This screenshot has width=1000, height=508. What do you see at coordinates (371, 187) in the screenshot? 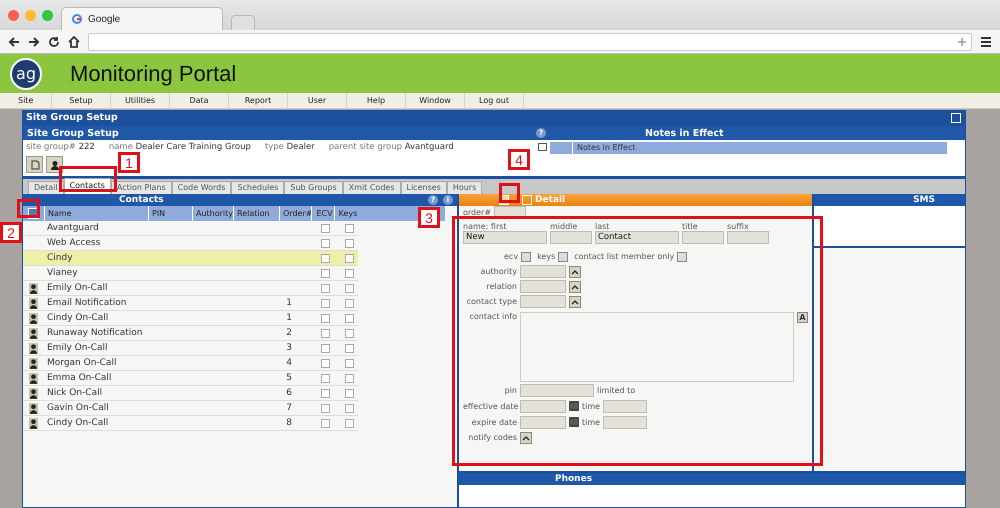
I see `tab: Xmit Codes` at bounding box center [371, 187].